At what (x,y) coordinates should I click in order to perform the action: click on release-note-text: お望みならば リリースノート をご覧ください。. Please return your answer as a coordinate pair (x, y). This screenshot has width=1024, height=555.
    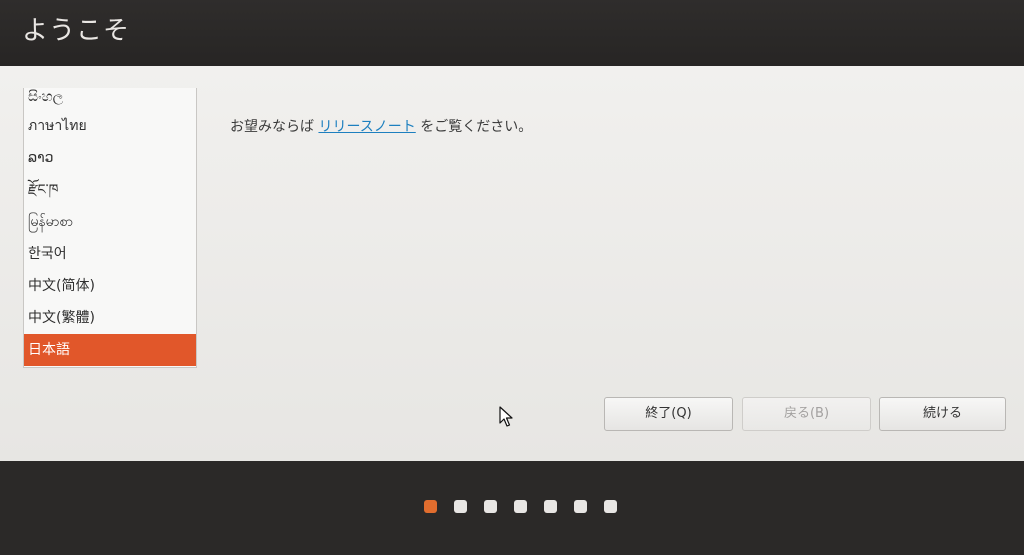
    Looking at the image, I should click on (381, 126).